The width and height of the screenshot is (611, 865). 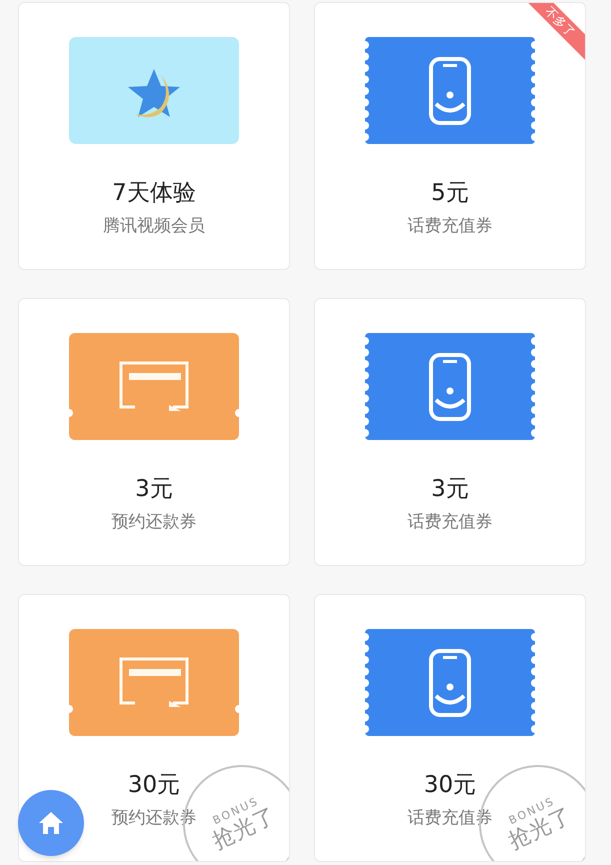 I want to click on coupon-card: 7天体验 腾讯视频会员, so click(x=154, y=136).